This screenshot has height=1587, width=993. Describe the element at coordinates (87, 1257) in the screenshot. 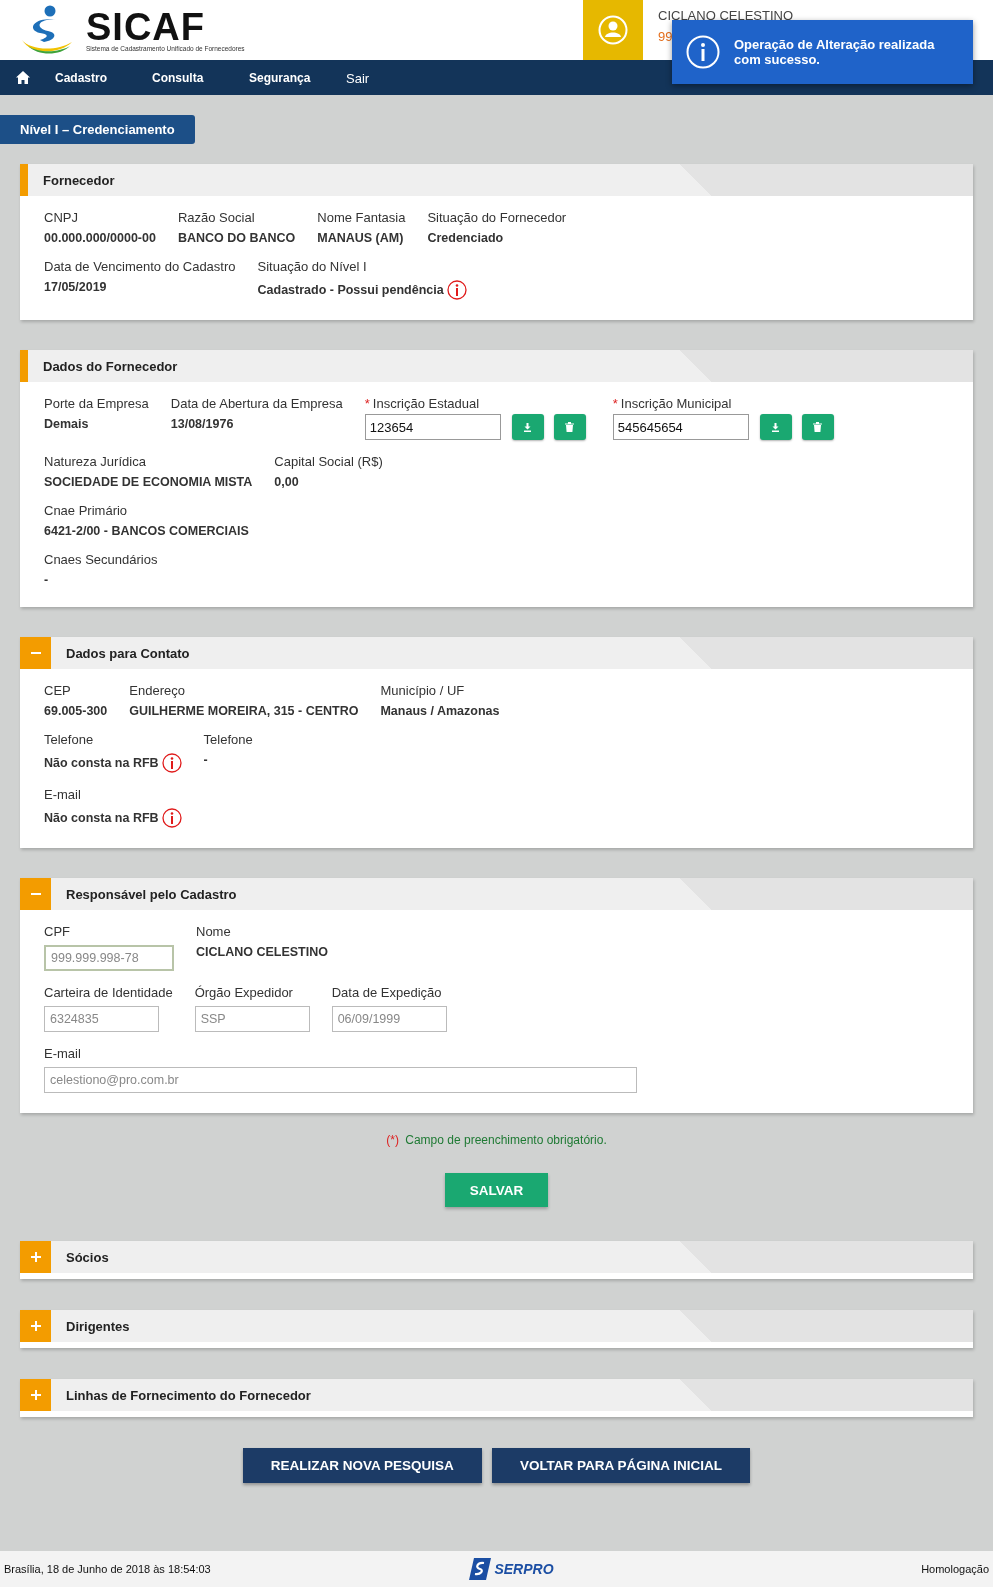

I see `section-title: Sócios` at that location.